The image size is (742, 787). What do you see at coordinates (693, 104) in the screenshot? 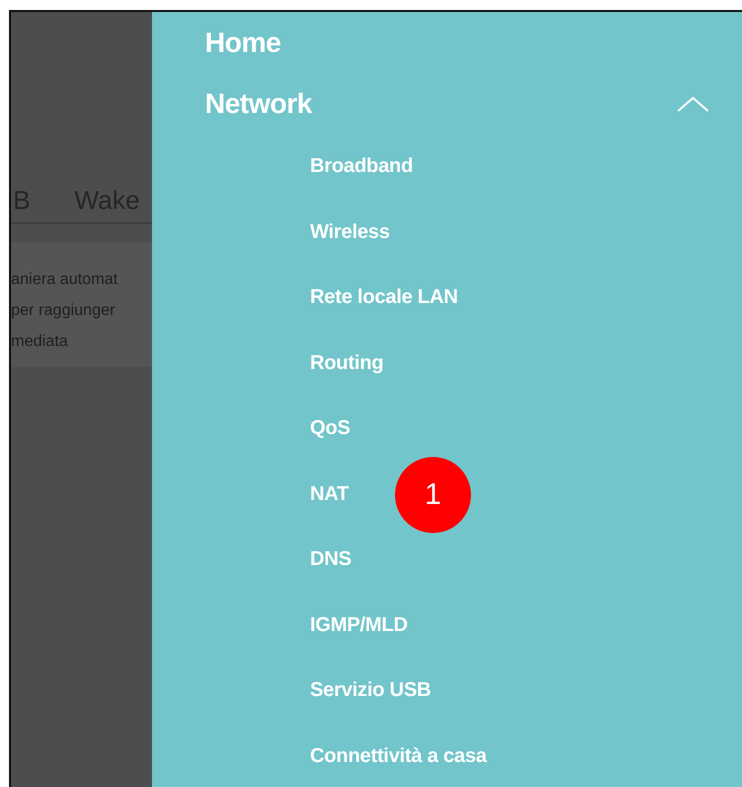
I see `chevron-icon` at bounding box center [693, 104].